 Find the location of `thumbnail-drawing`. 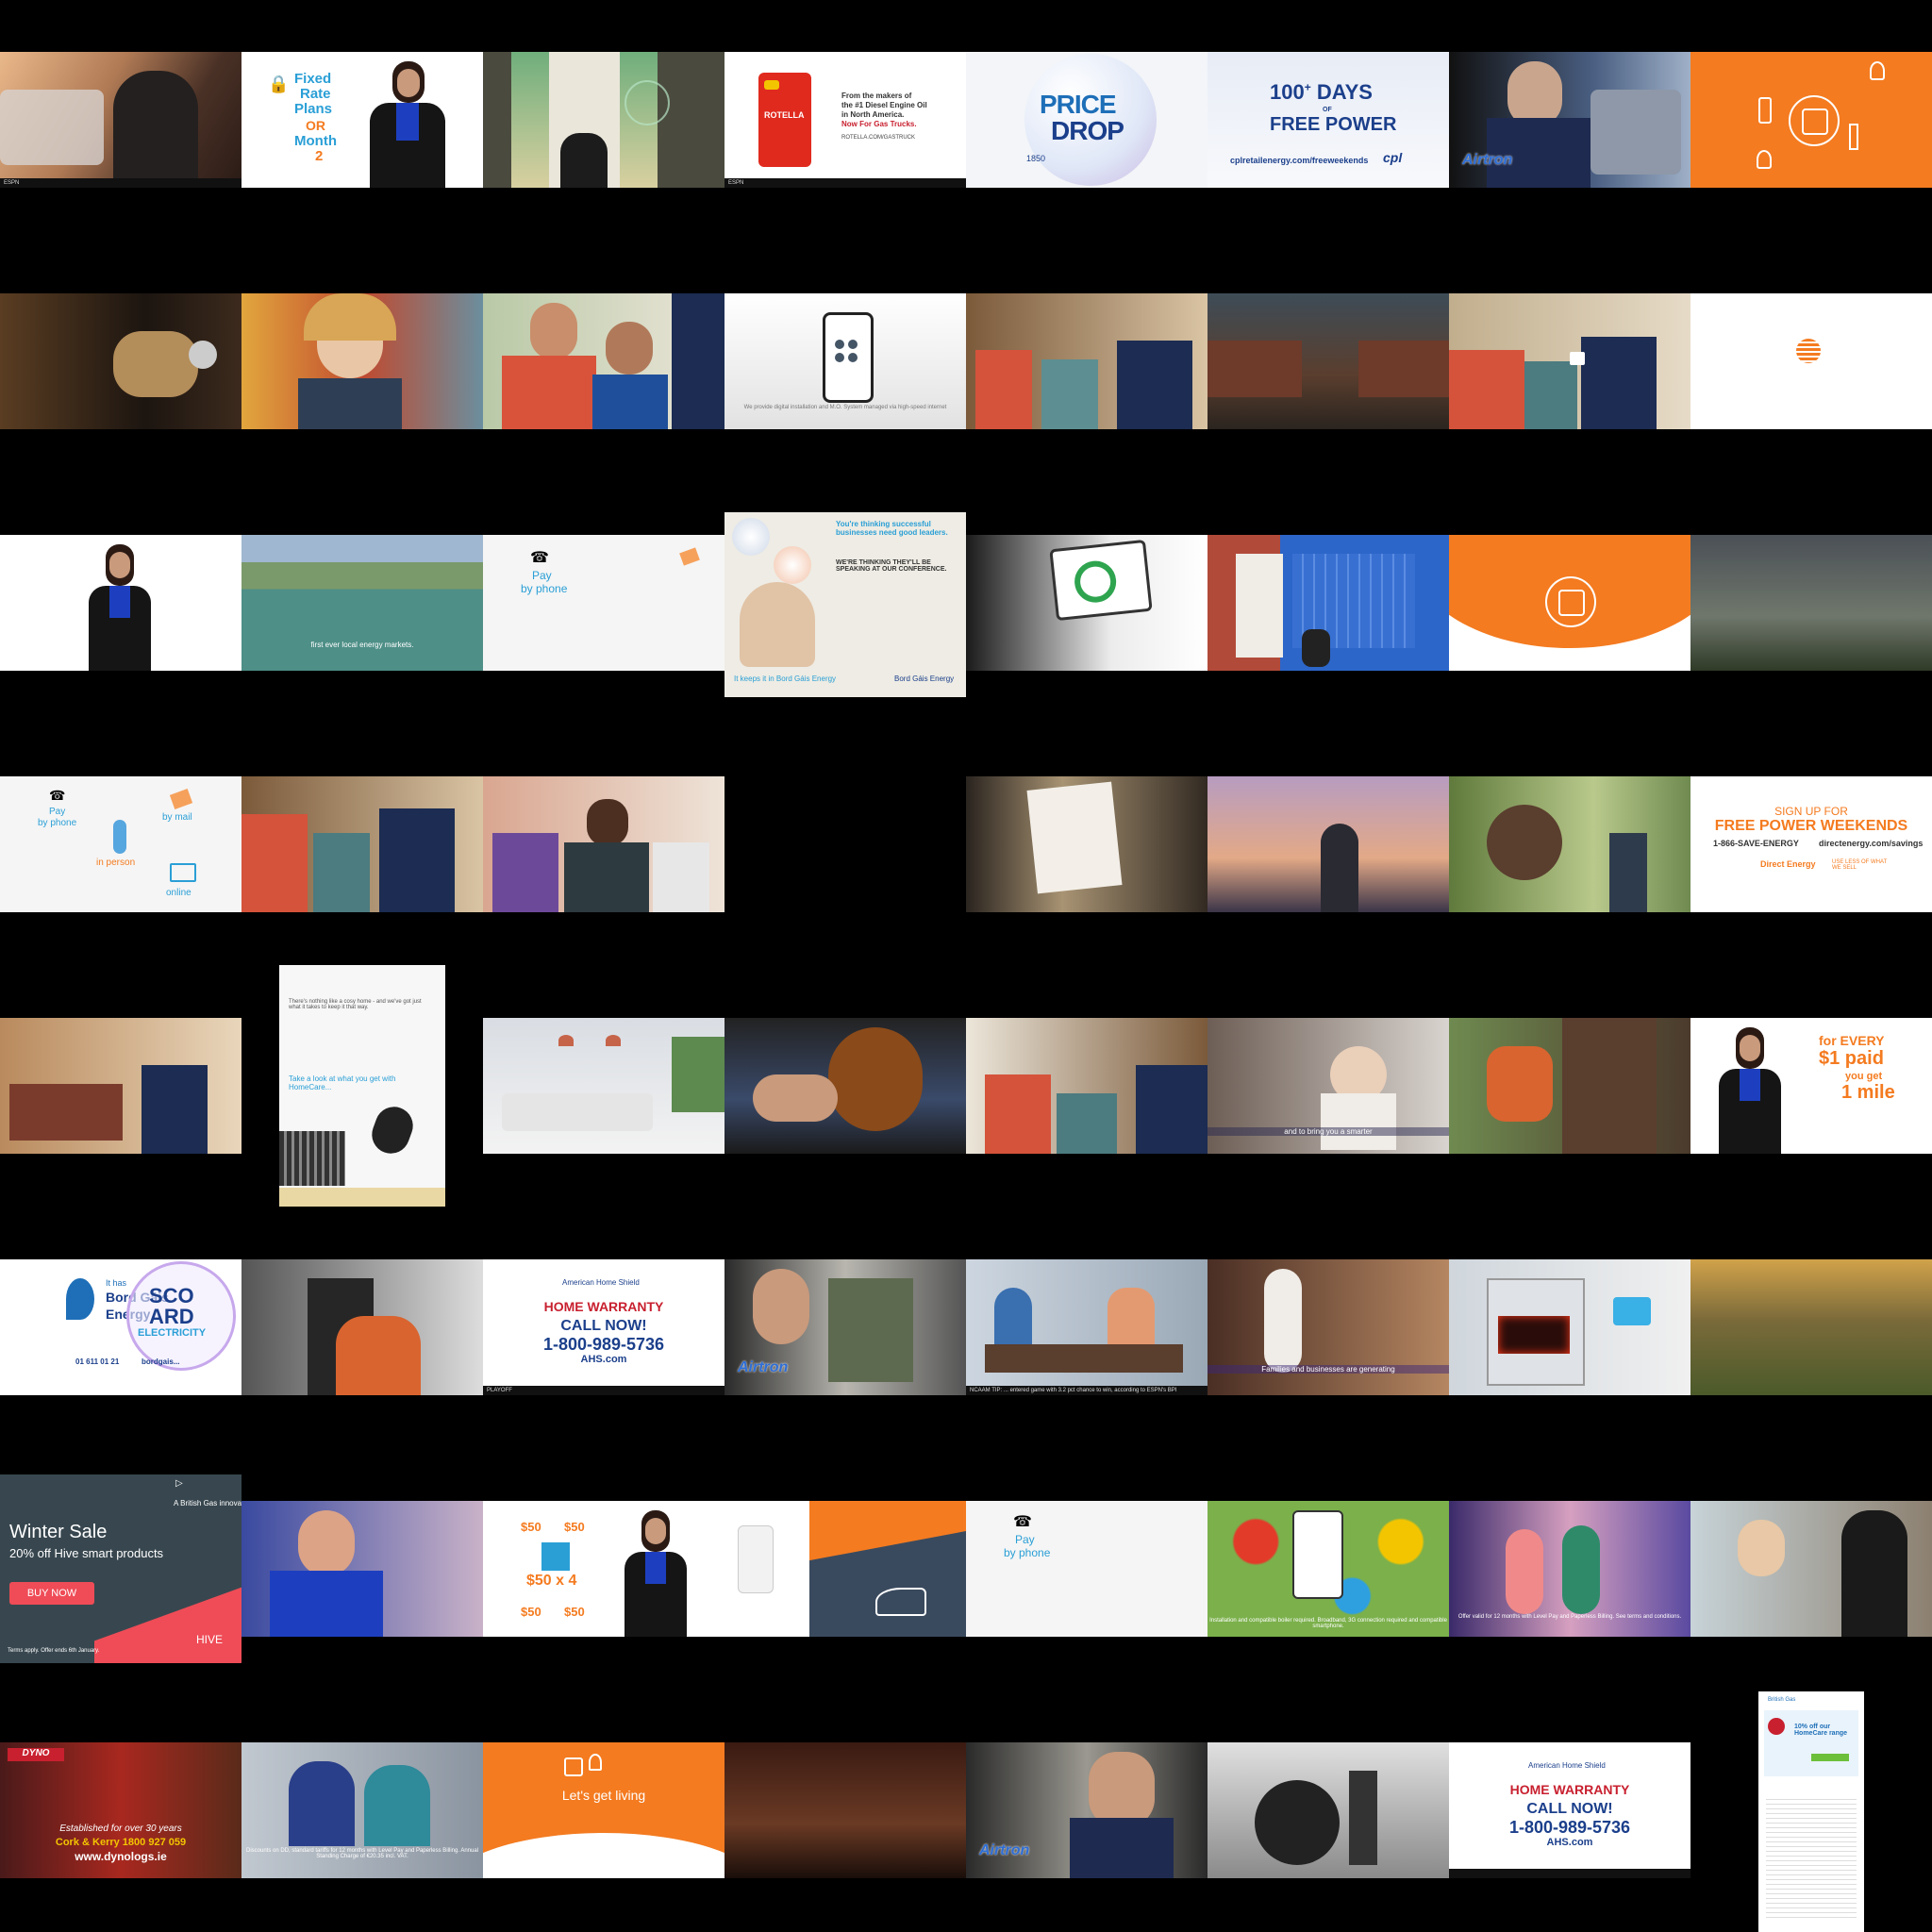

thumbnail-drawing is located at coordinates (1087, 844).